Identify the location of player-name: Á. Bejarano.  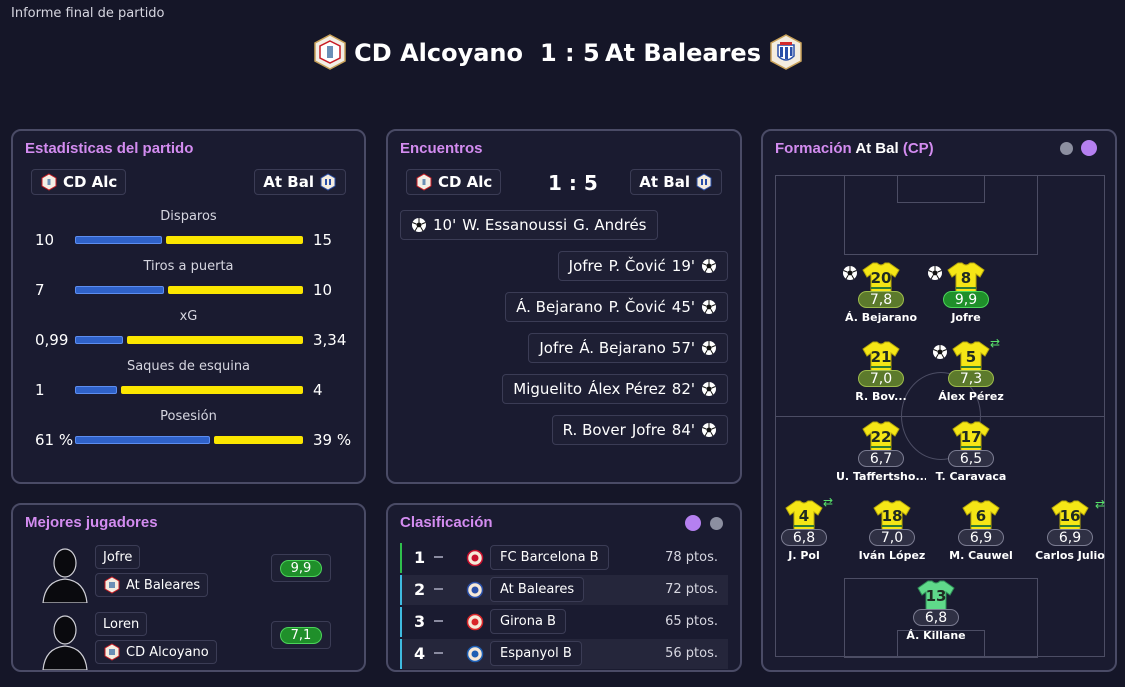
(881, 317).